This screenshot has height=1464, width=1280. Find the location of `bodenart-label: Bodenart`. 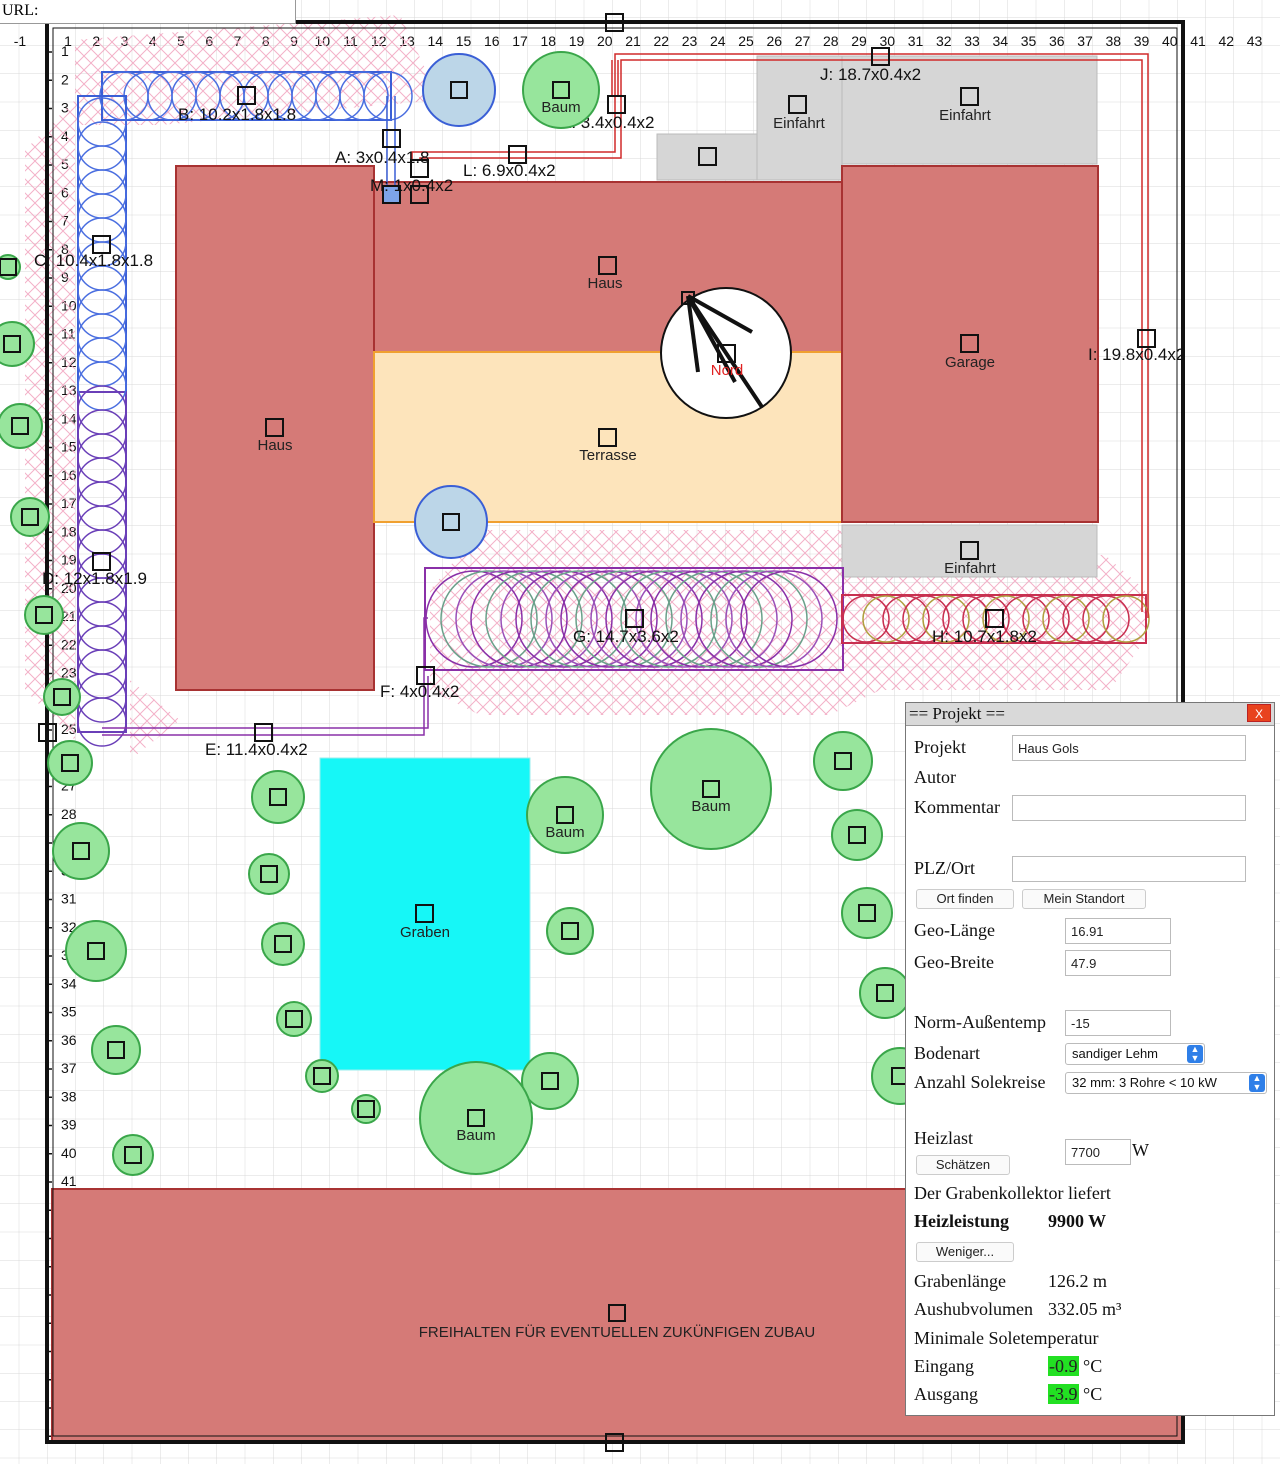

bodenart-label: Bodenart is located at coordinates (947, 1053).